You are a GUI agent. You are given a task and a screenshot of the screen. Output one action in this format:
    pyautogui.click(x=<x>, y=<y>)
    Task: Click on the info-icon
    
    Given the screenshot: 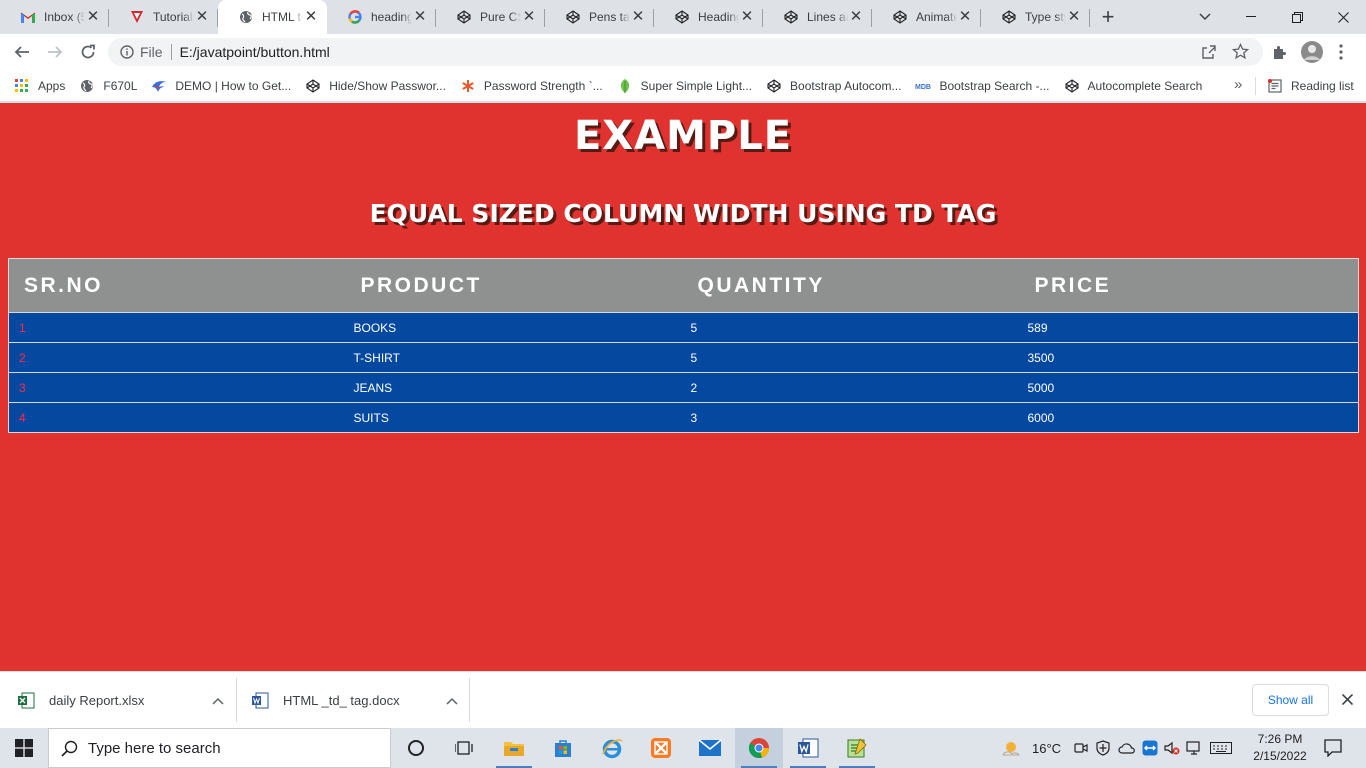 What is the action you would take?
    pyautogui.click(x=127, y=52)
    